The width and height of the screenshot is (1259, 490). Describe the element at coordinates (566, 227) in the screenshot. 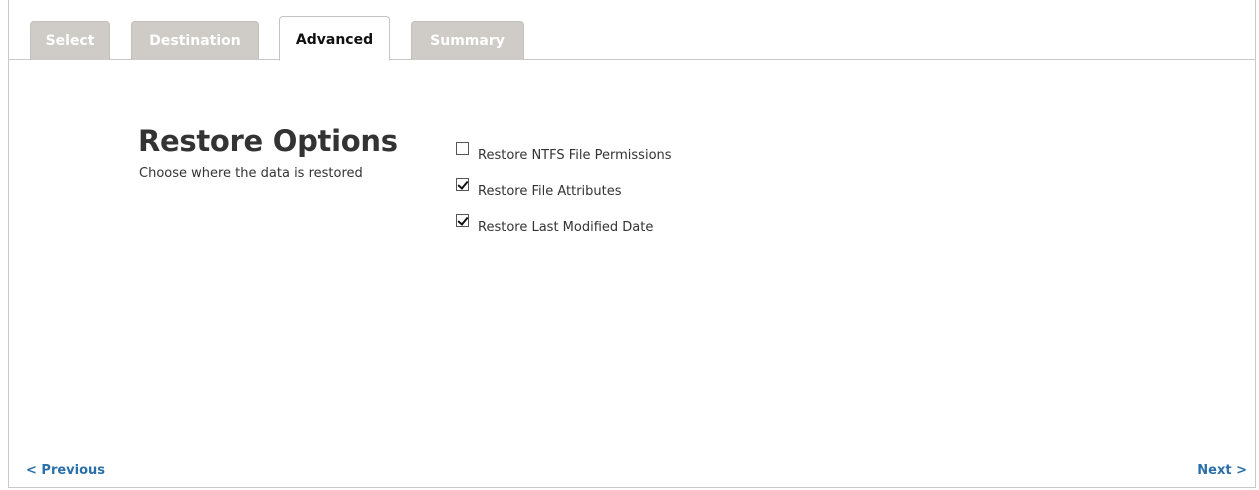

I see `restore-last-modified-date-label: Restore Last Modified Date` at that location.